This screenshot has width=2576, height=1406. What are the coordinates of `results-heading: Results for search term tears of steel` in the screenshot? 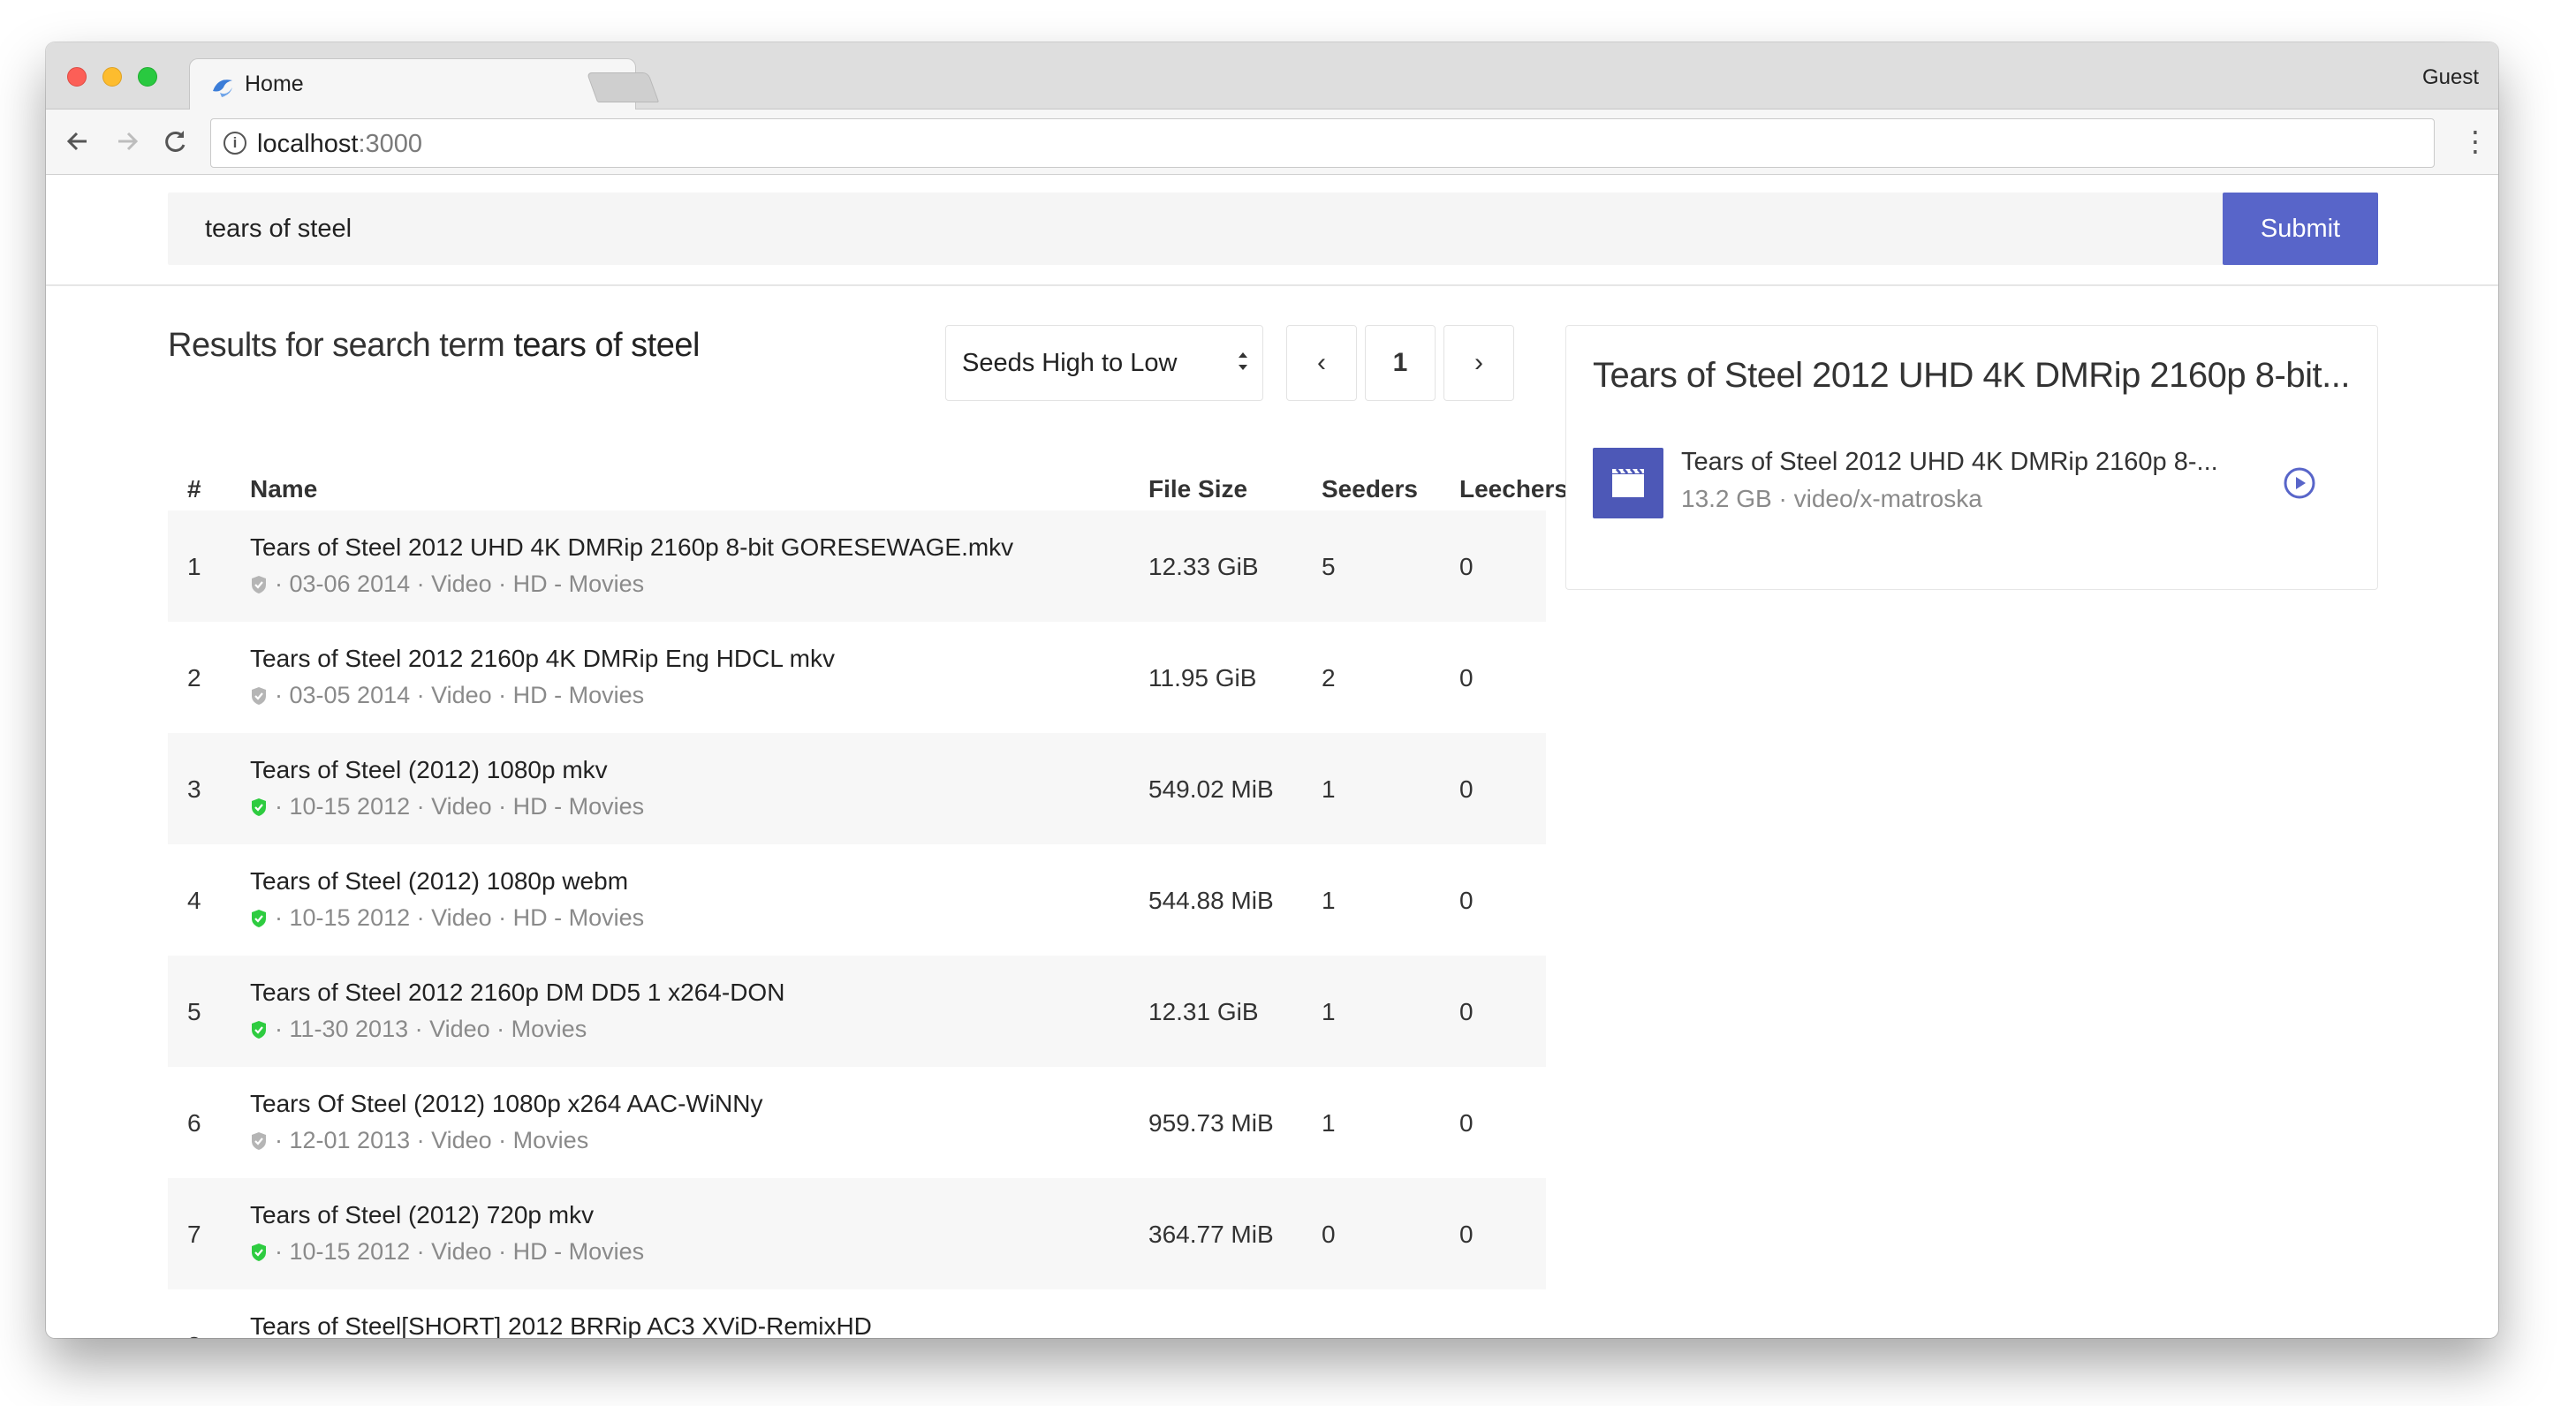 It's located at (434, 346).